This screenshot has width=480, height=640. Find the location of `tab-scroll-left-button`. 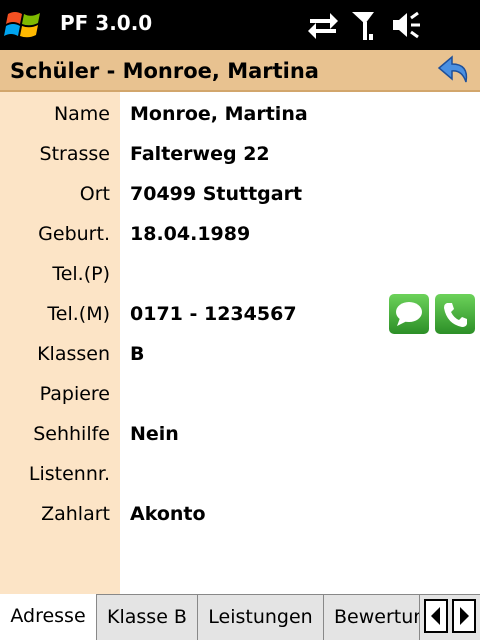

tab-scroll-left-button is located at coordinates (436, 616).